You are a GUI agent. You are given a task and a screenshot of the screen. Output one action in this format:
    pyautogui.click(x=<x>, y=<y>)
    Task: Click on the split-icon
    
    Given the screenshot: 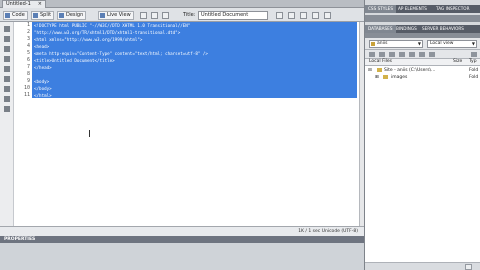 What is the action you would take?
    pyautogui.click(x=35, y=15)
    